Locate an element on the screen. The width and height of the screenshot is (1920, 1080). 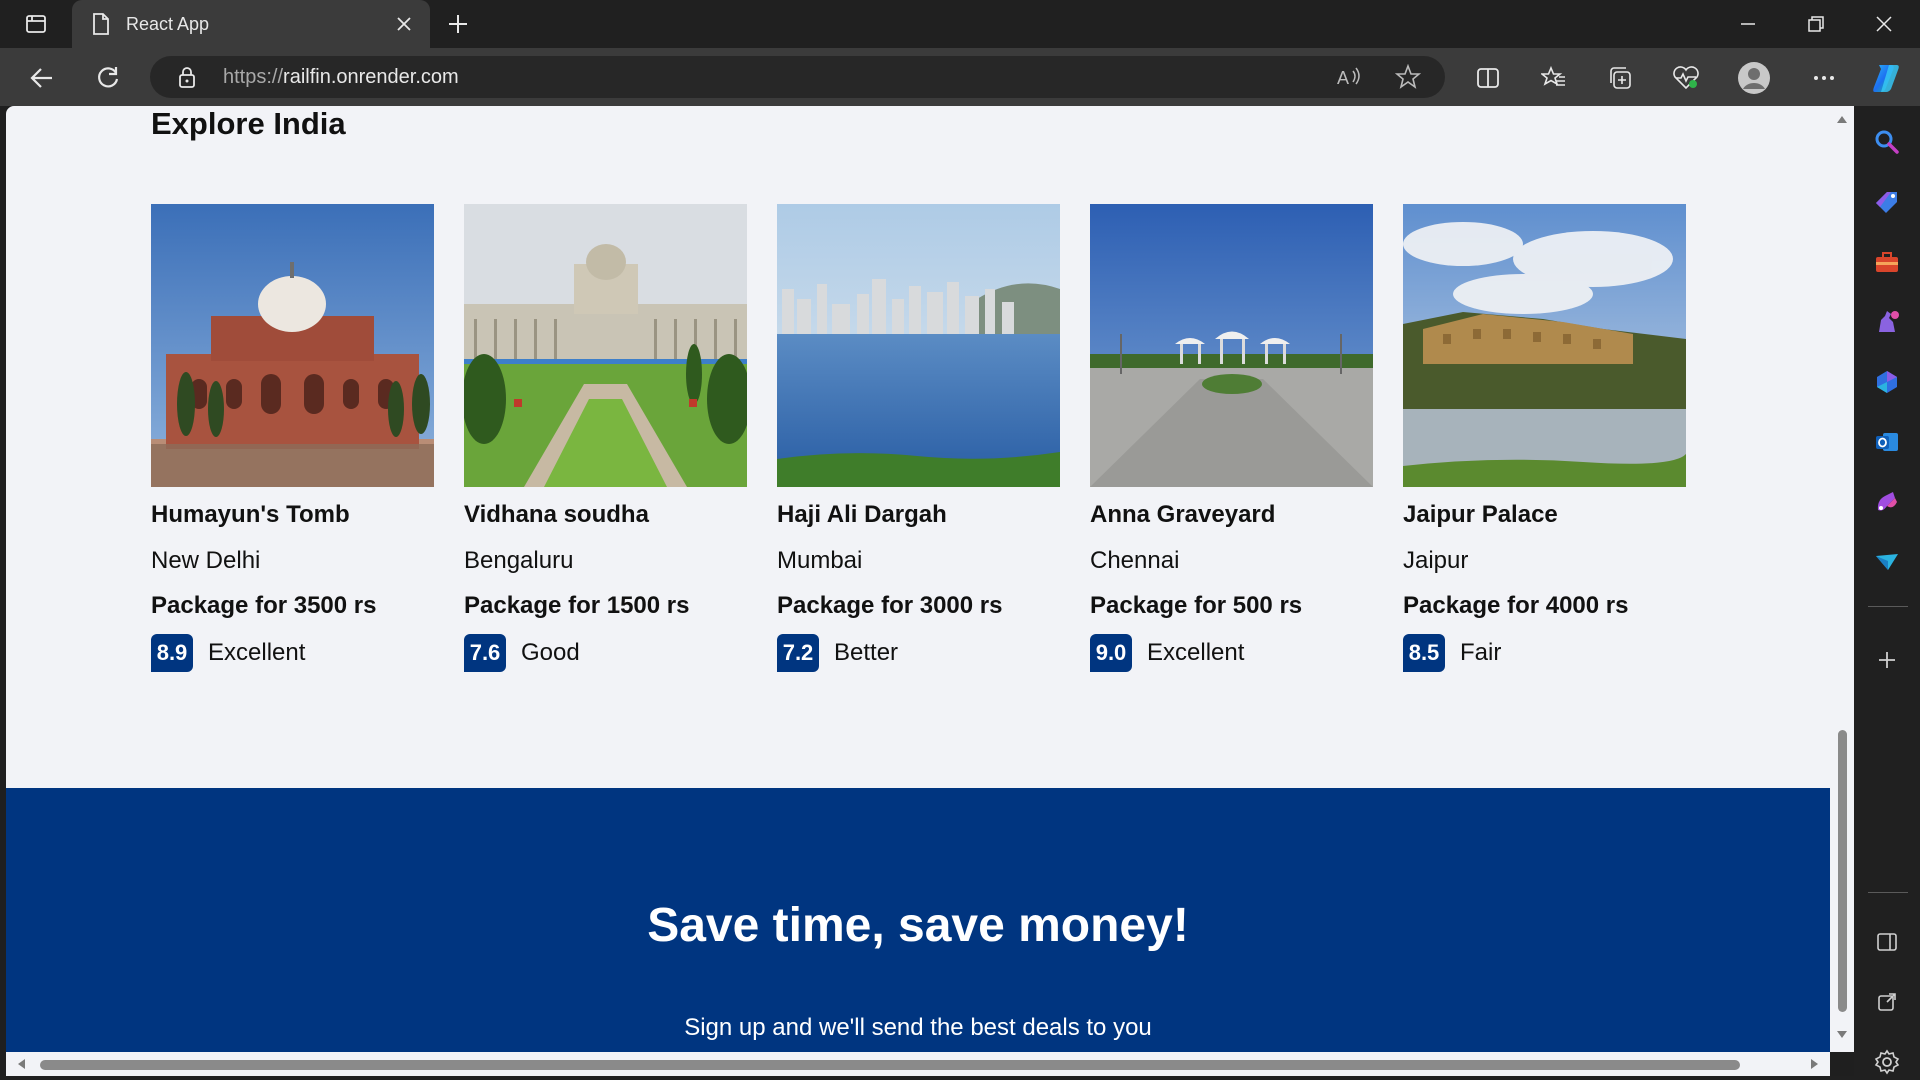
destination-package: Package for 3500 rs is located at coordinates (264, 605).